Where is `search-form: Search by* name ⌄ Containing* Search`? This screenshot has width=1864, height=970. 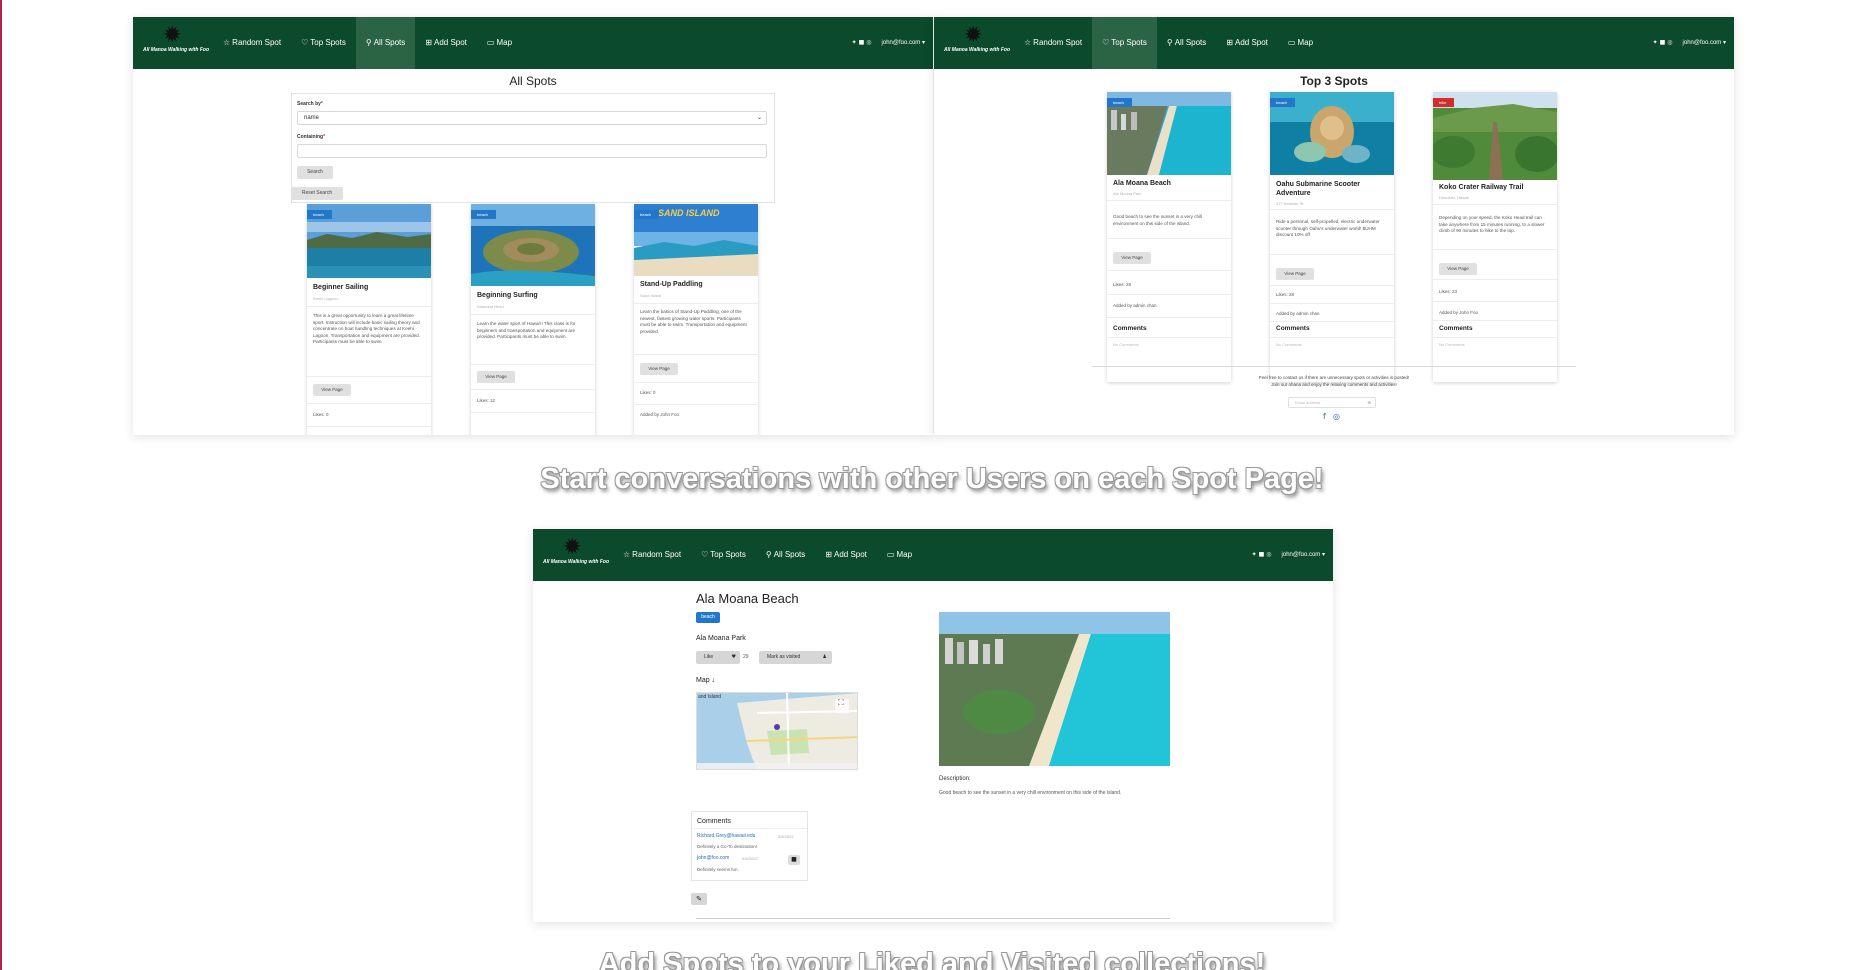 search-form: Search by* name ⌄ Containing* Search is located at coordinates (533, 148).